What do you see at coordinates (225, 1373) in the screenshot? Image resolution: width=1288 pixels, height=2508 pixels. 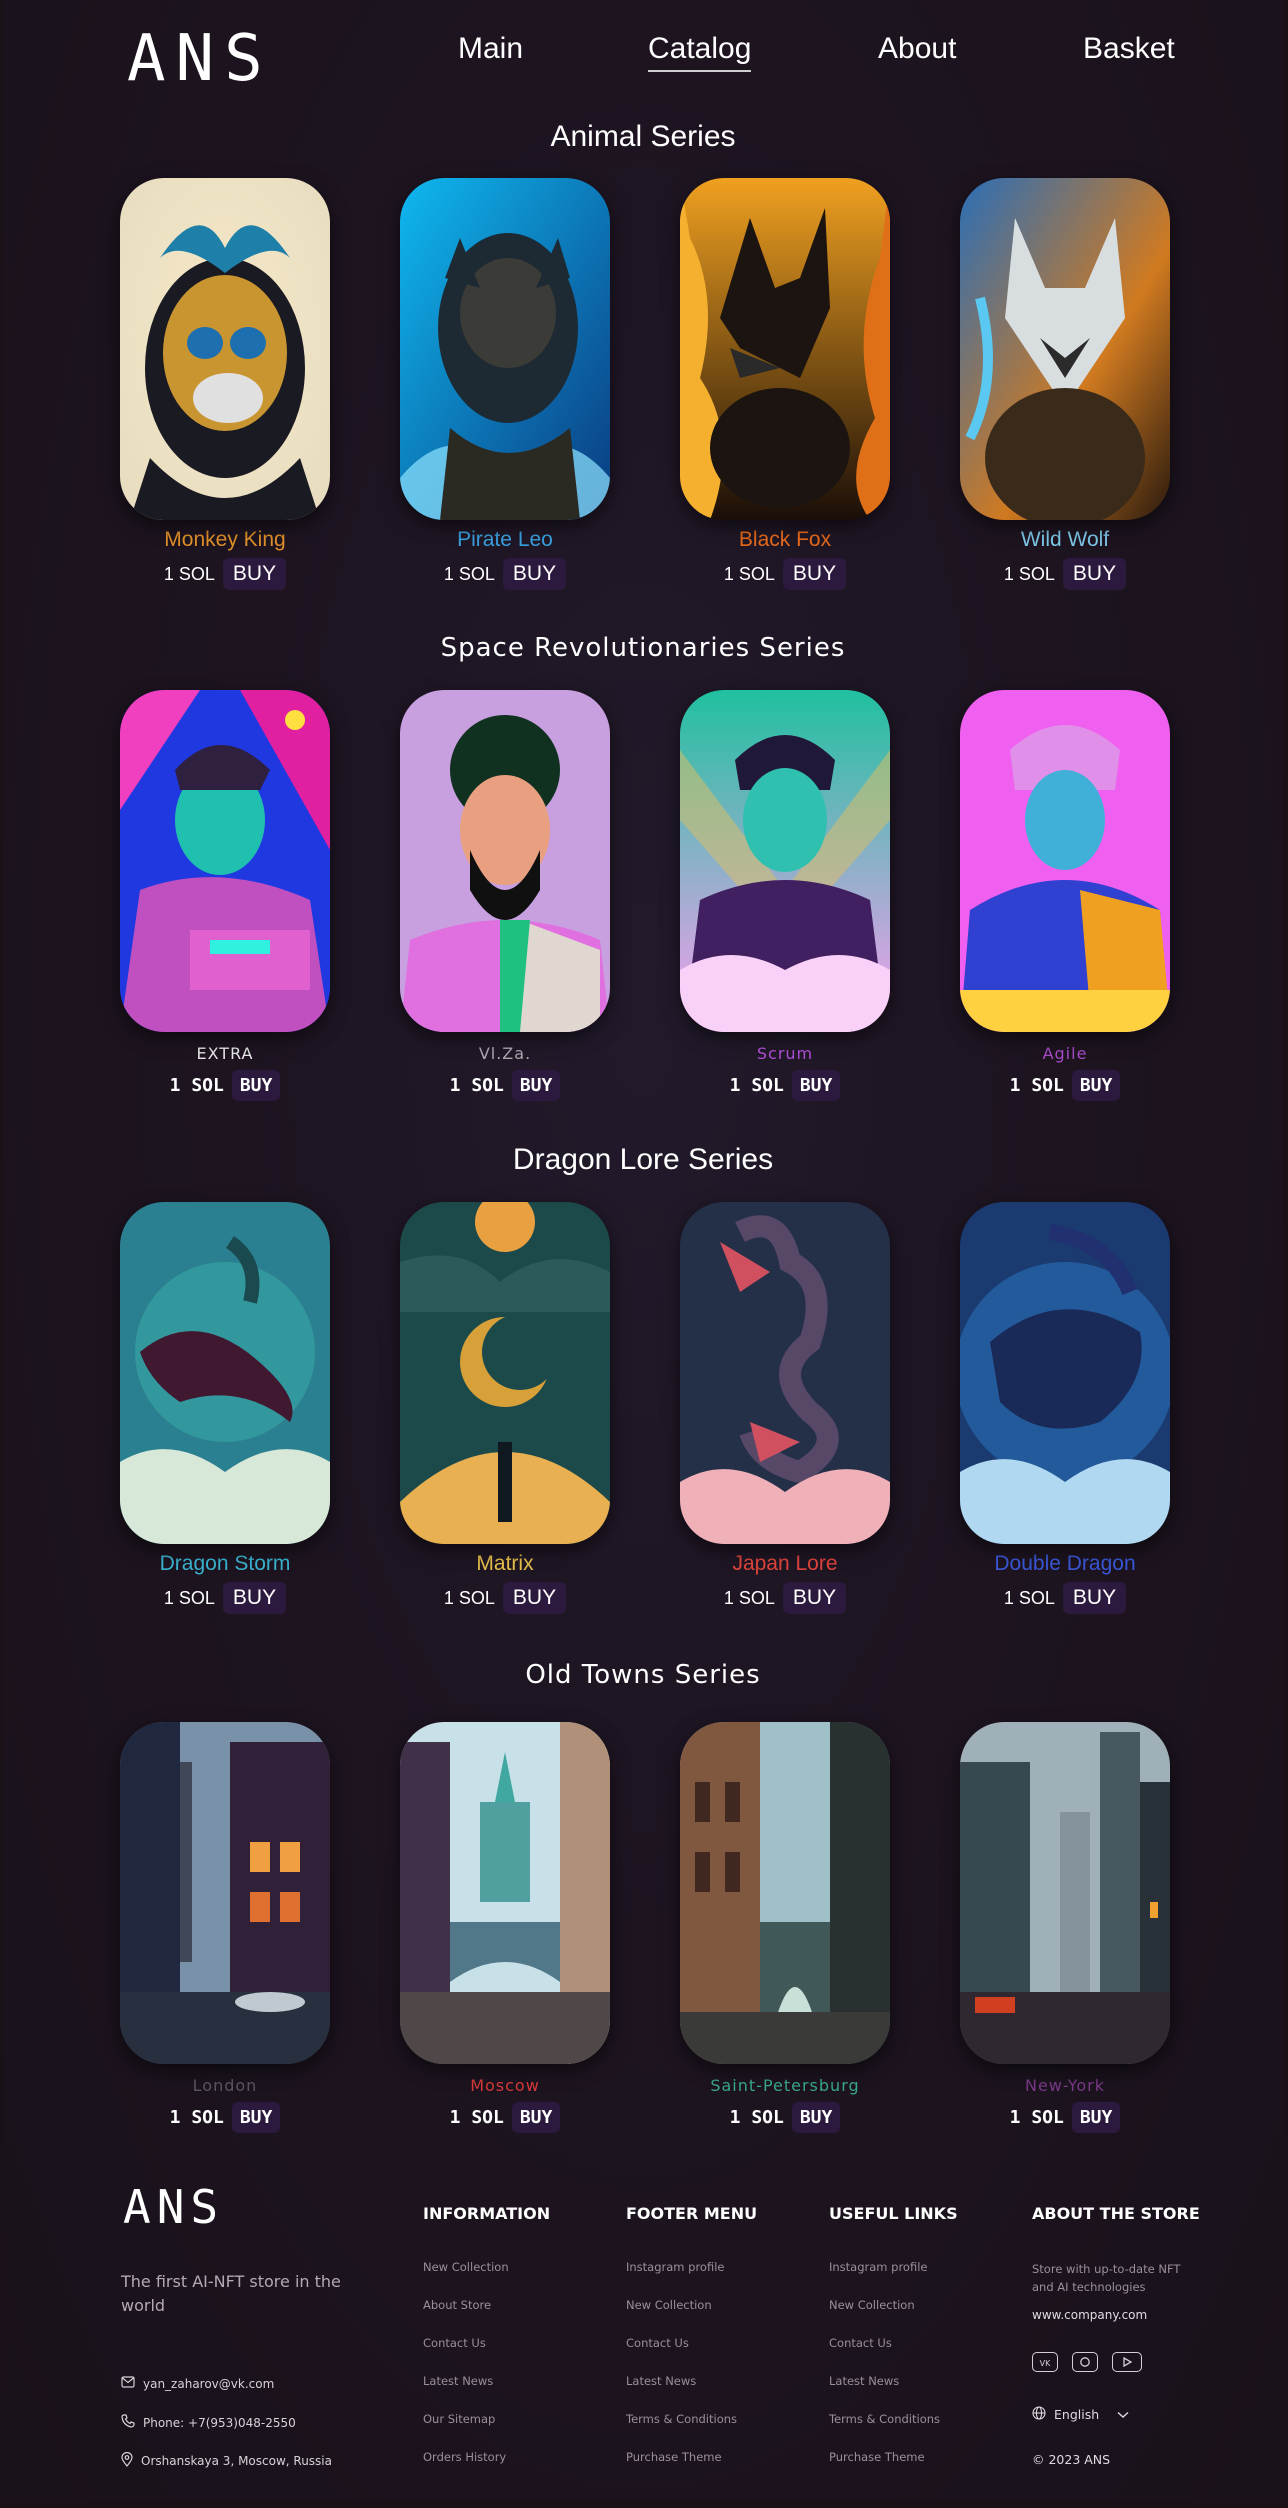 I see `nft-artwork-dragon-storm` at bounding box center [225, 1373].